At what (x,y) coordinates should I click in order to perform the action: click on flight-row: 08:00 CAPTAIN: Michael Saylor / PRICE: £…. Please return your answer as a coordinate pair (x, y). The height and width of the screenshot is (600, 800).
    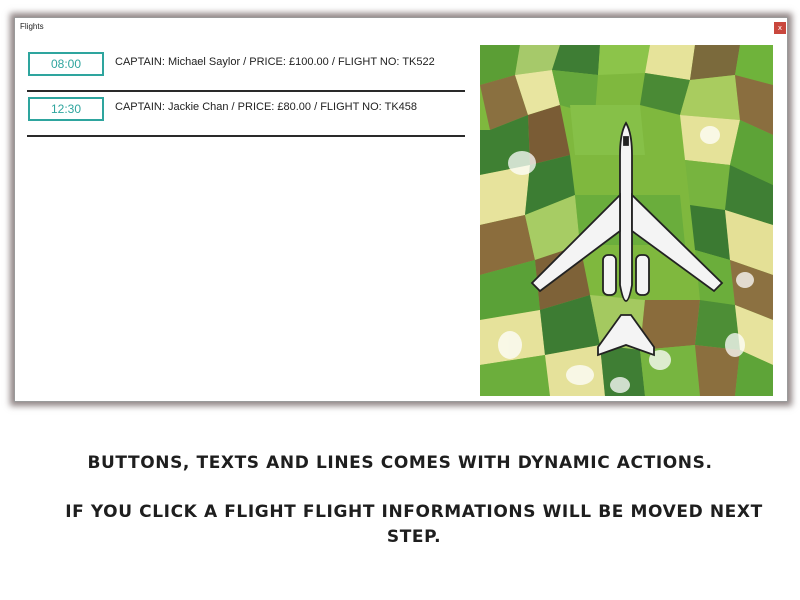
    Looking at the image, I should click on (246, 68).